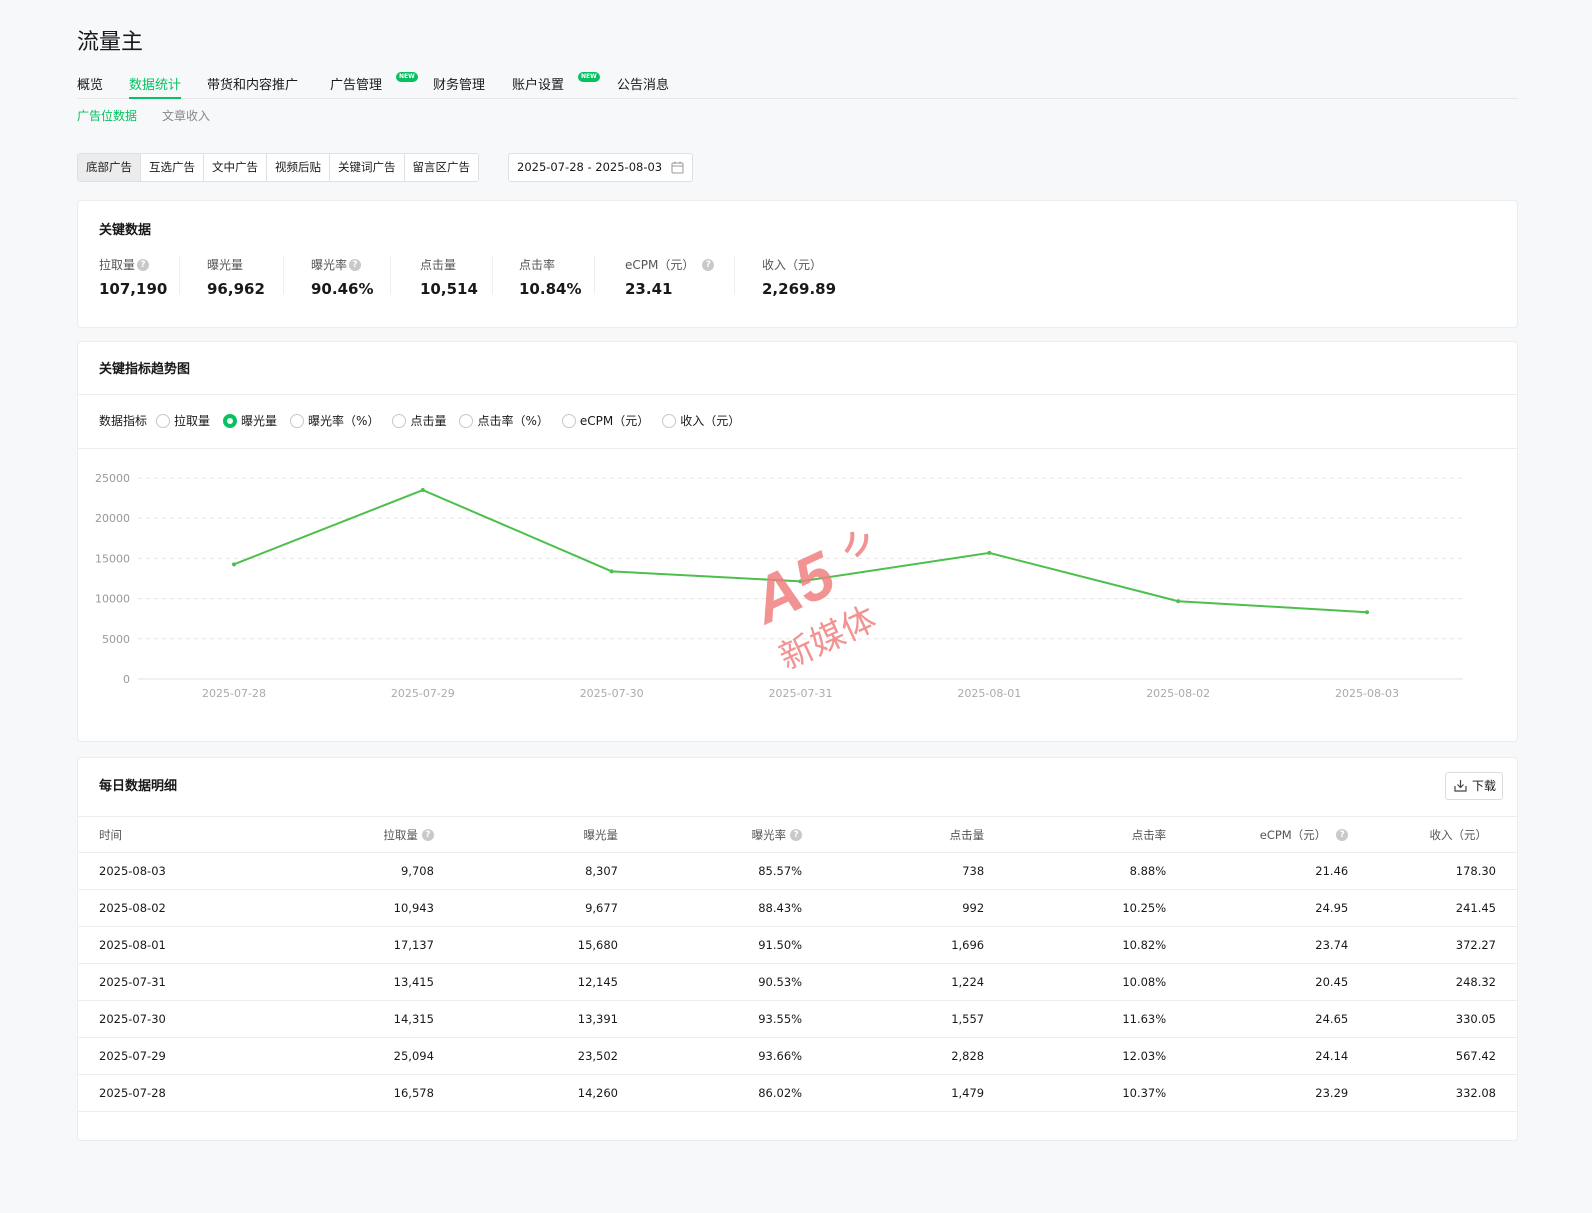  Describe the element at coordinates (170, 834) in the screenshot. I see `col-header-time: 时间` at that location.